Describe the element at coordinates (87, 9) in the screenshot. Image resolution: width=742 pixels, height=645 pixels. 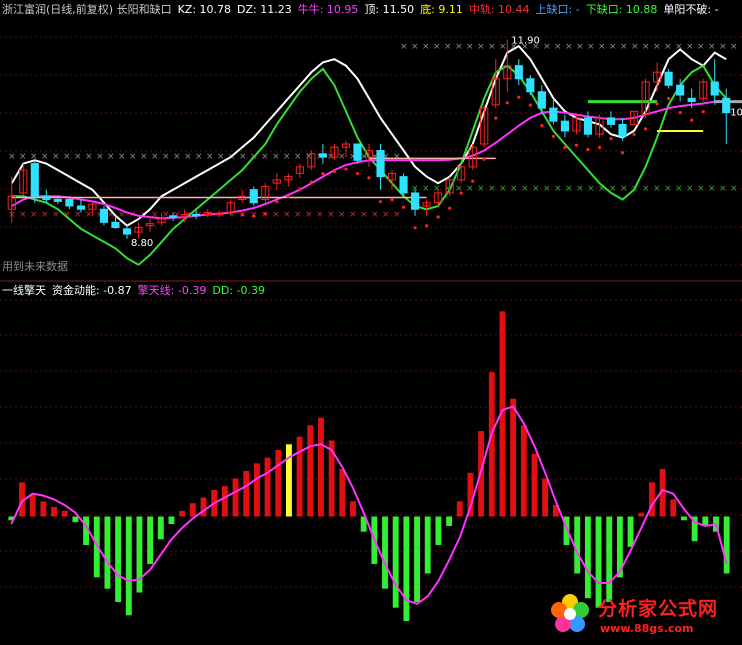
I see `header-item: 浙江富润(日线,前复权) 长阳和缺口` at that location.